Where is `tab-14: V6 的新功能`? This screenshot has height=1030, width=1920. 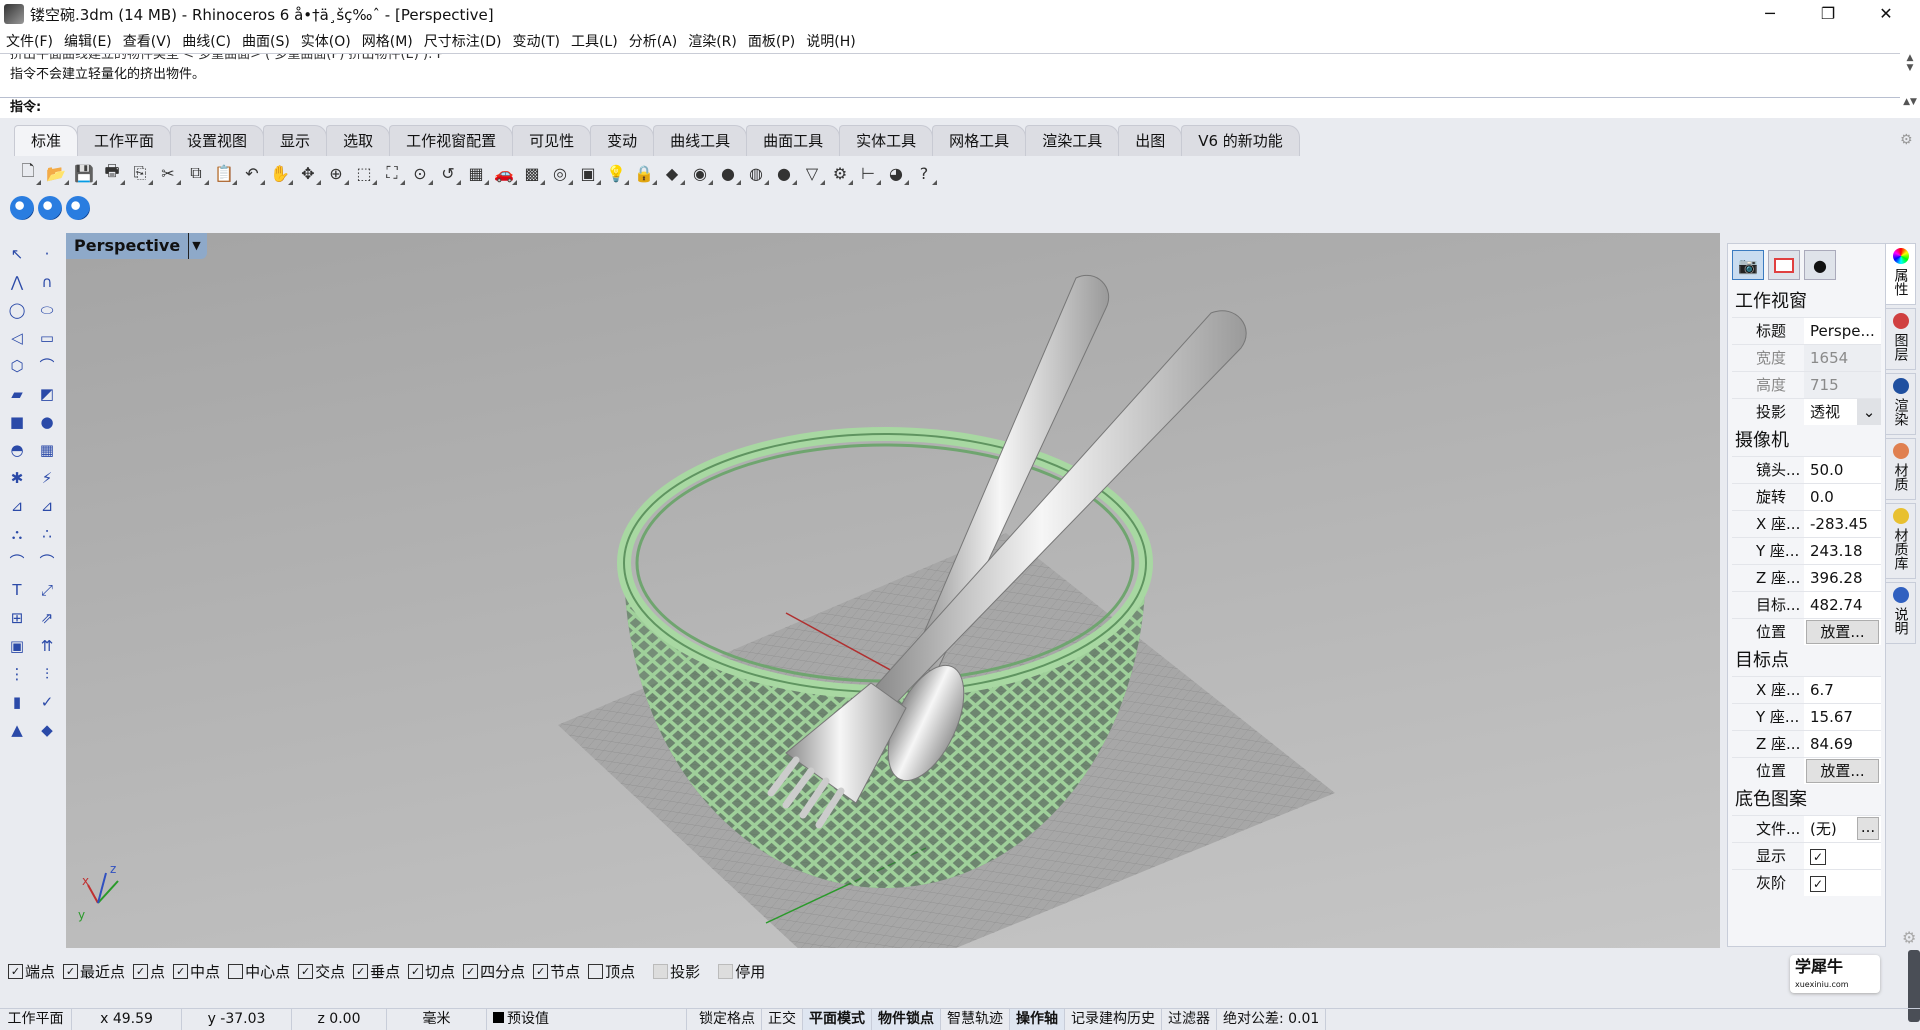 tab-14: V6 的新功能 is located at coordinates (1240, 140).